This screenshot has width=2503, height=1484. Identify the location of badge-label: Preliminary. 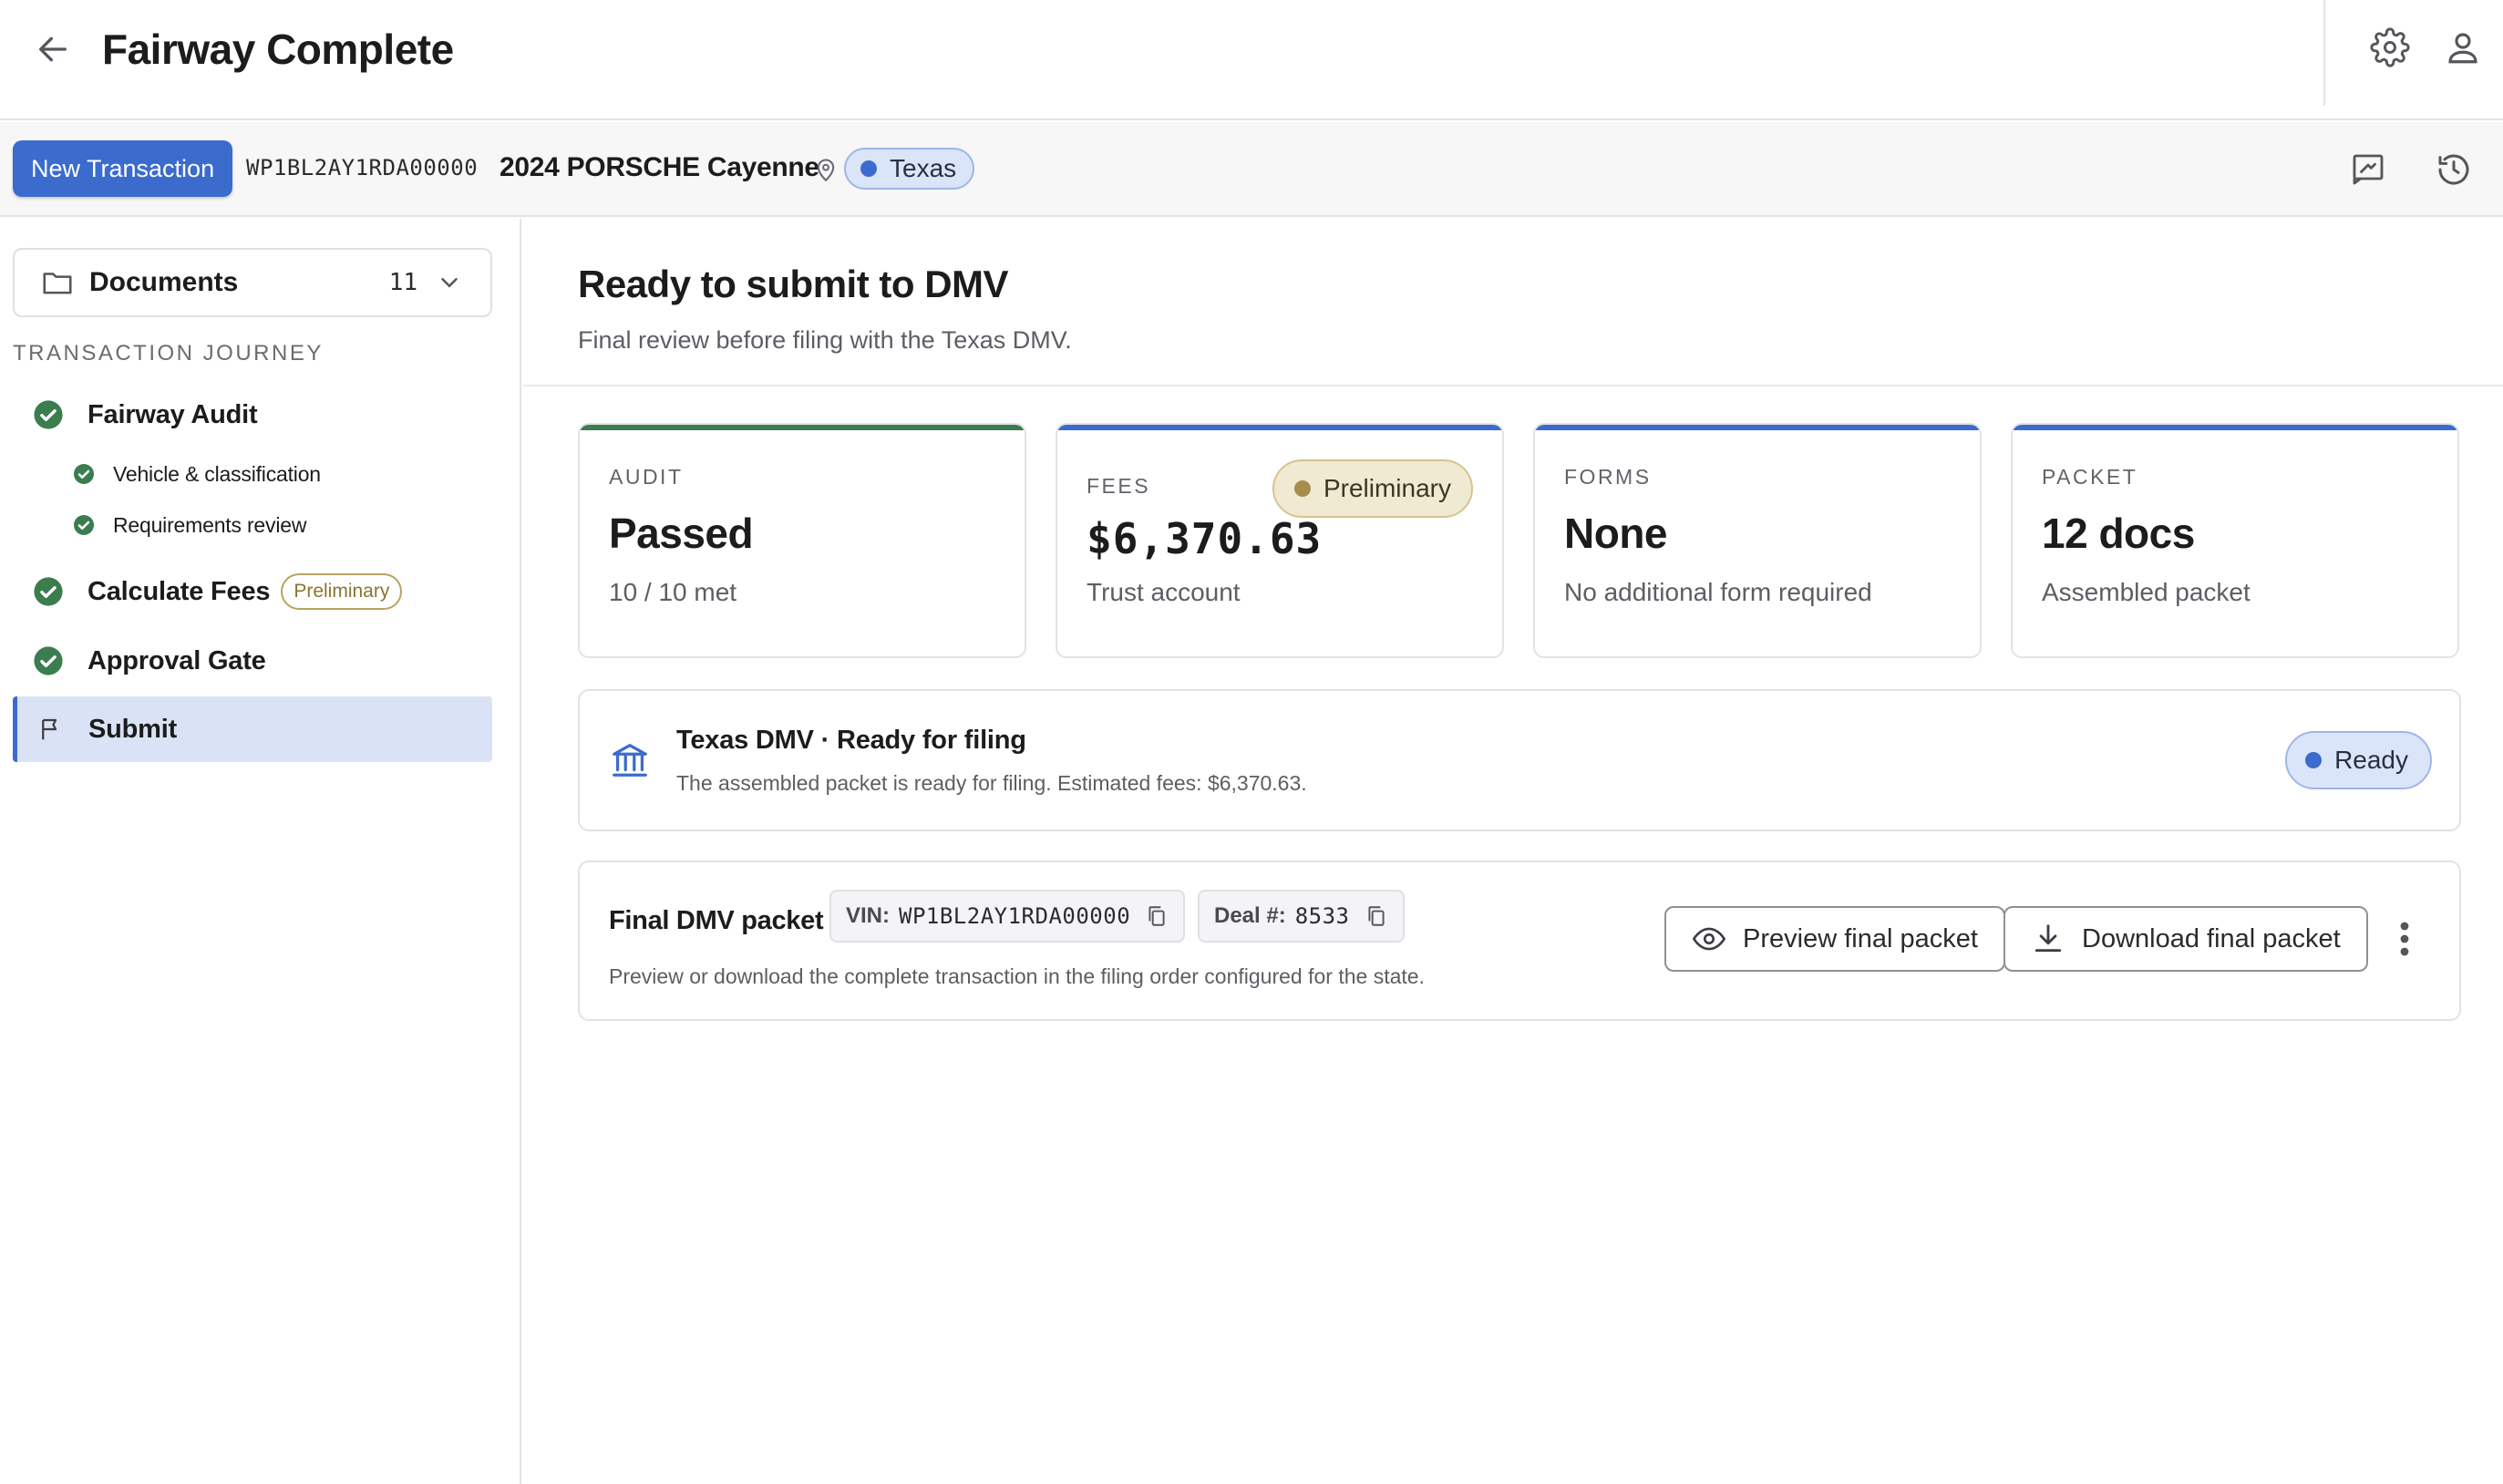
(1387, 488).